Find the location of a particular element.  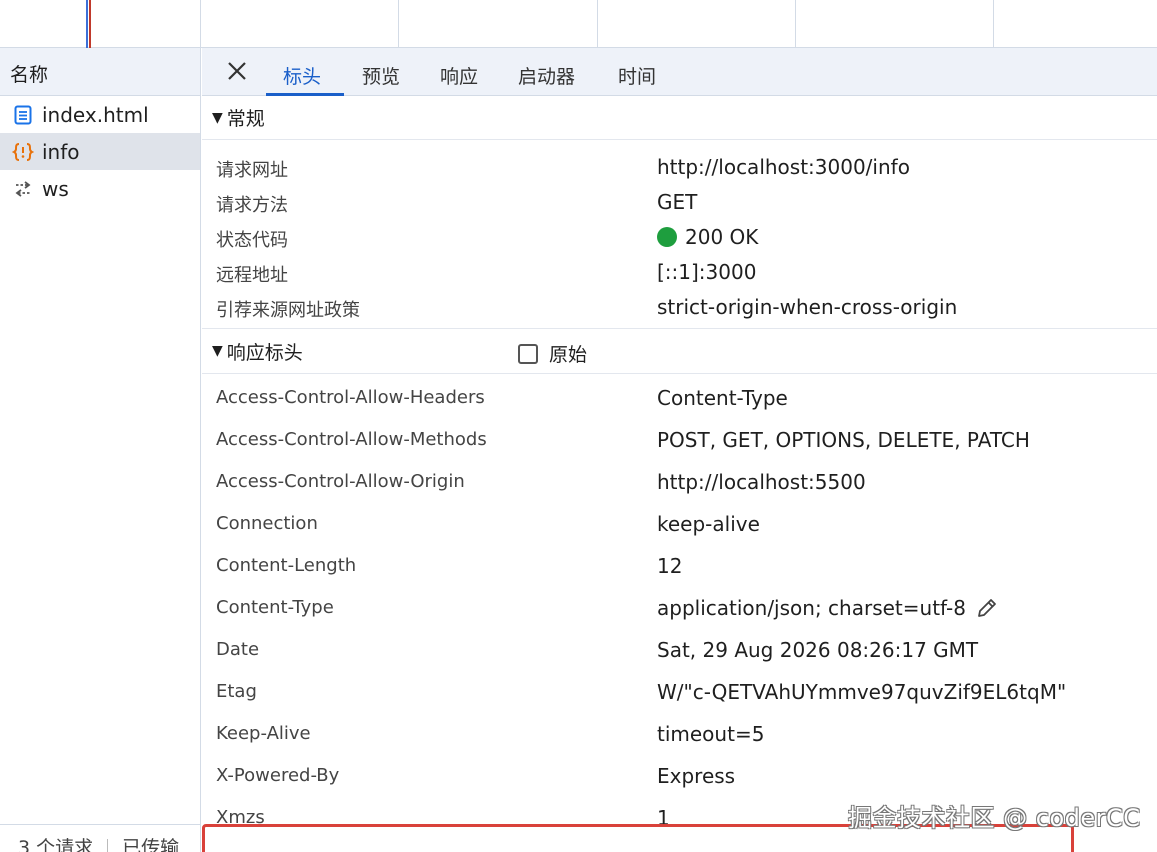

general-row: 远程地址 [::1]:3000 is located at coordinates (679, 272).